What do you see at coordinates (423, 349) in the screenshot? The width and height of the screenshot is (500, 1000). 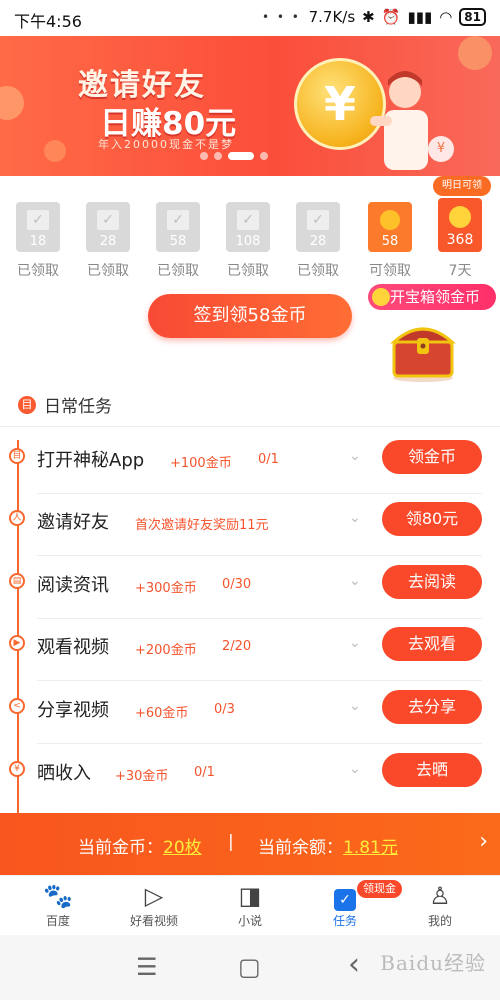 I see `treasure-chest-icon` at bounding box center [423, 349].